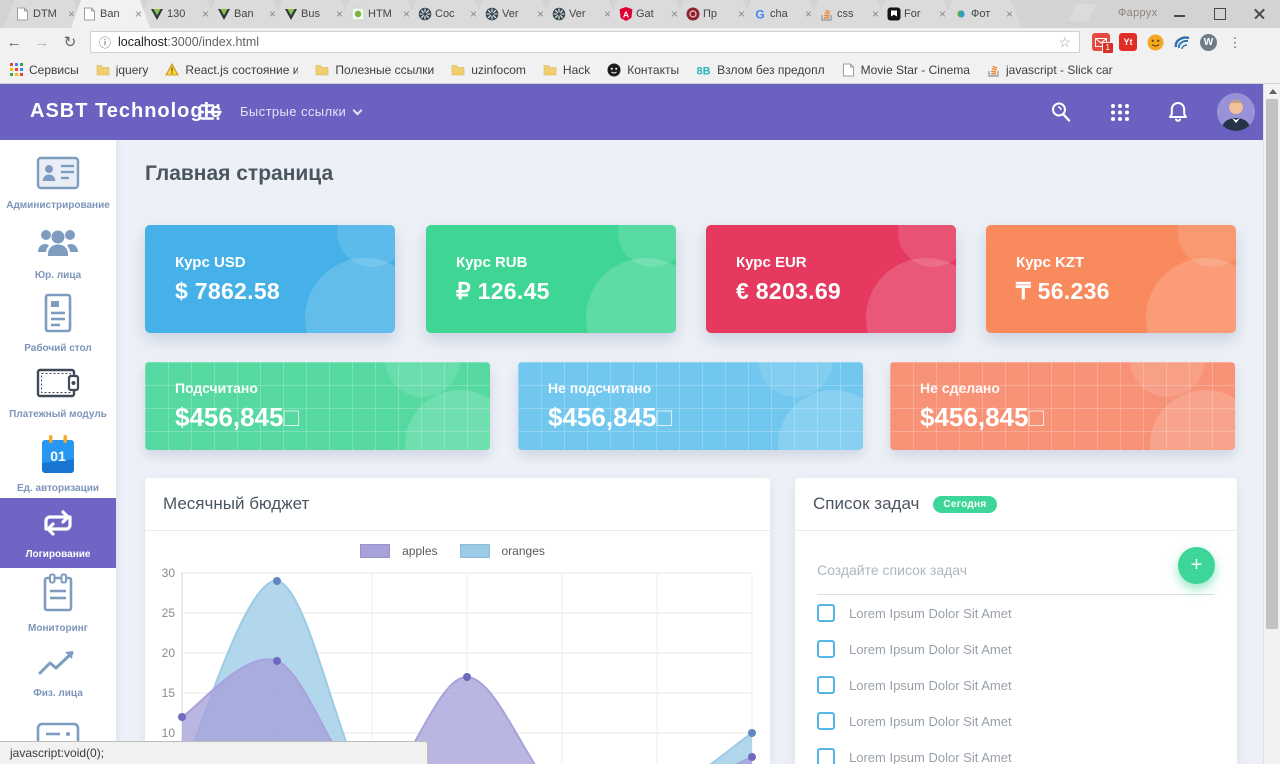 The image size is (1280, 764). I want to click on sidebar-item-платежный-модуль: Платежный модуль, so click(58, 393).